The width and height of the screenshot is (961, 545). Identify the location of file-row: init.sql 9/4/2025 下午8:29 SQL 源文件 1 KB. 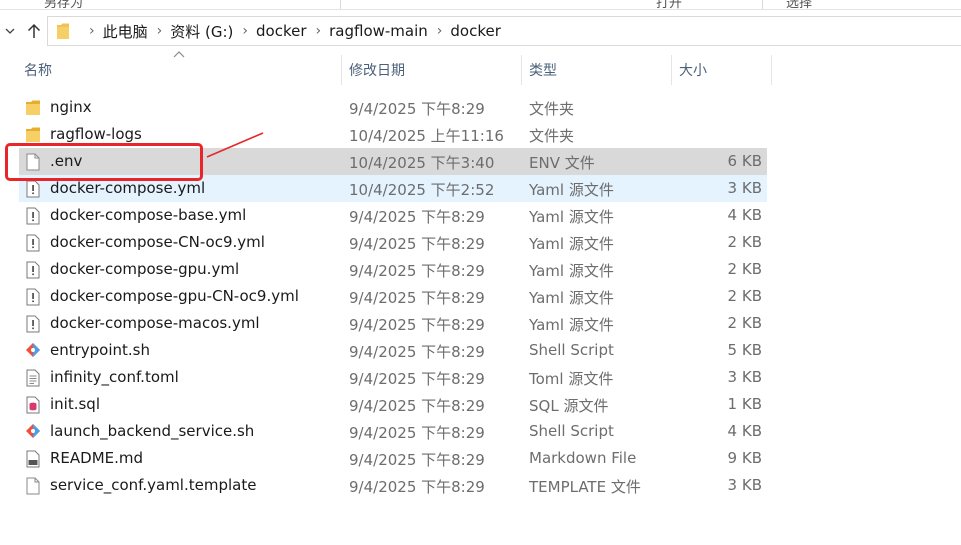
(393, 404).